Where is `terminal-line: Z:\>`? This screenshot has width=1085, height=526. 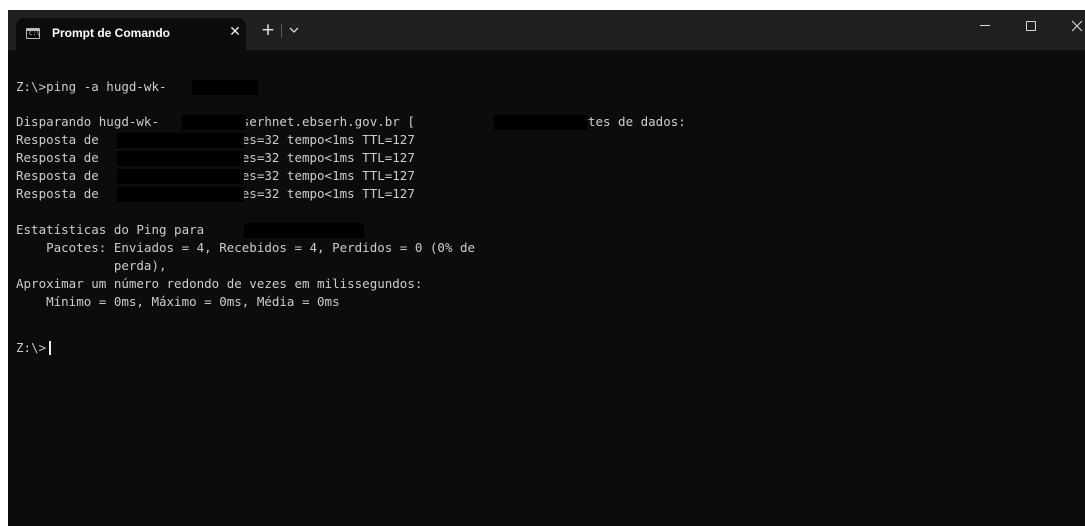
terminal-line: Z:\> is located at coordinates (31, 347).